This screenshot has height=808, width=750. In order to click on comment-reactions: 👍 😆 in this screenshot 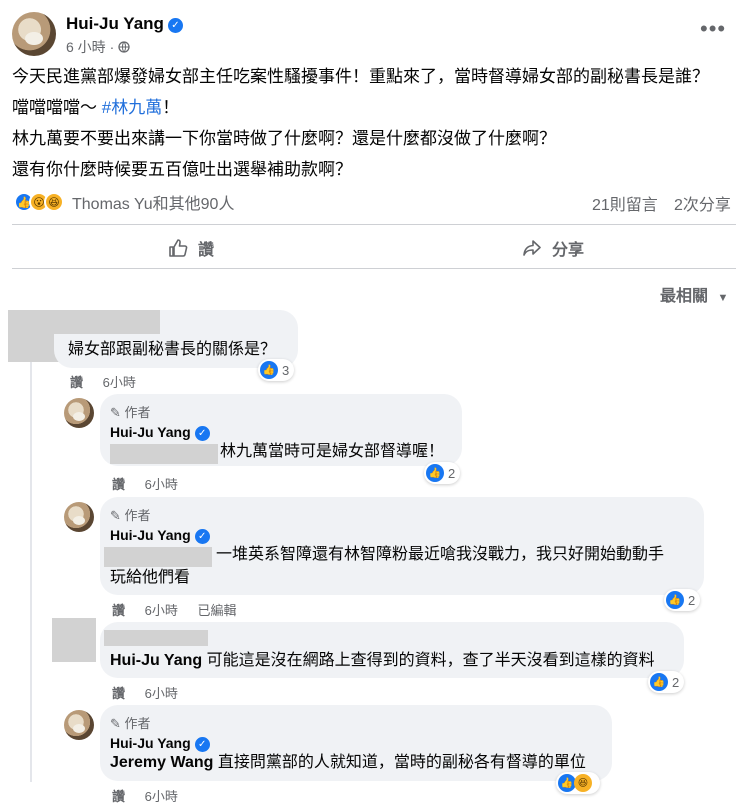, I will do `click(578, 783)`.